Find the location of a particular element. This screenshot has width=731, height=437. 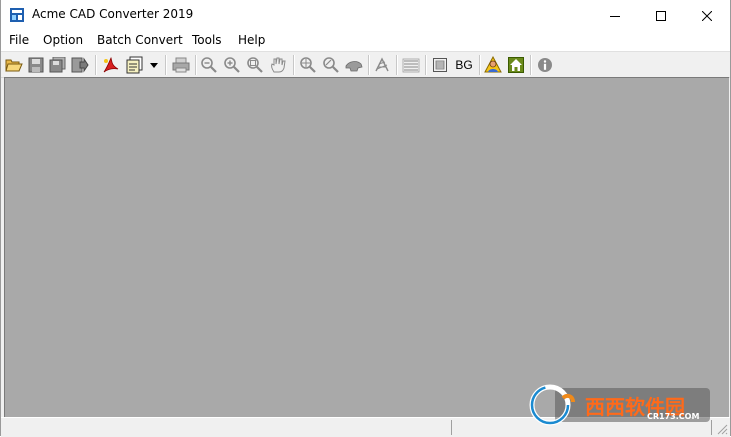

maximize-button is located at coordinates (661, 15).